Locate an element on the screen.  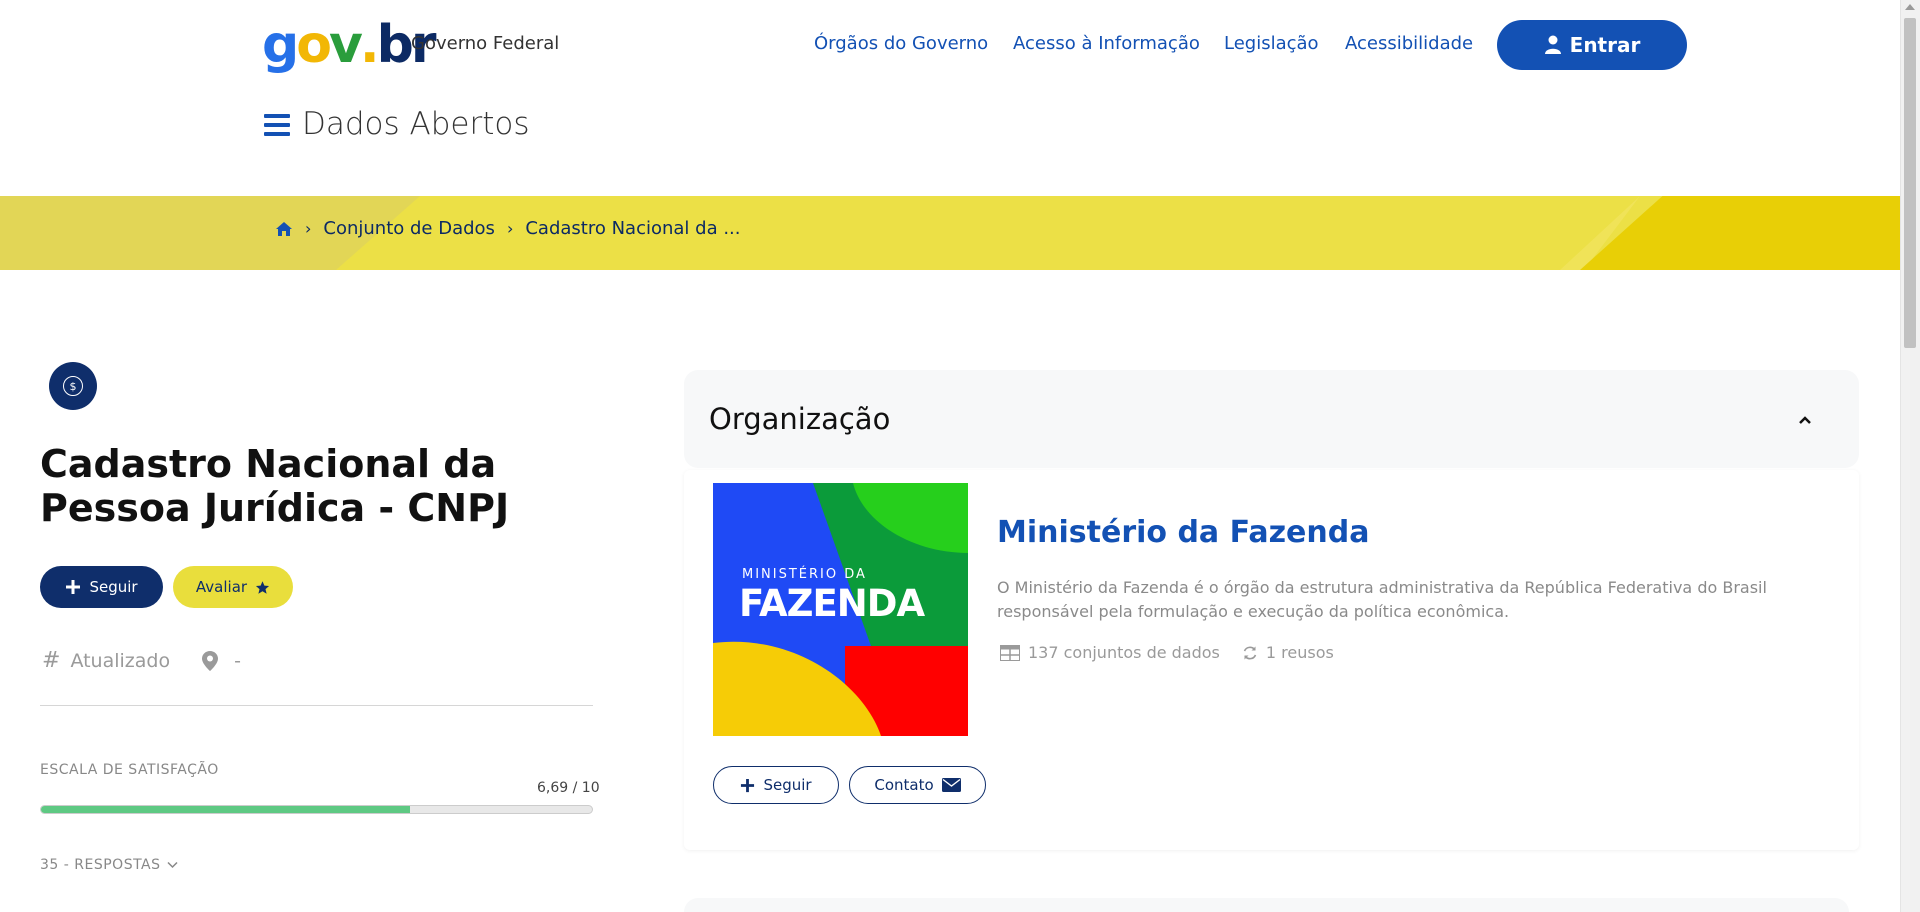
gov-br-logo: g o v . b r is located at coordinates (349, 45).